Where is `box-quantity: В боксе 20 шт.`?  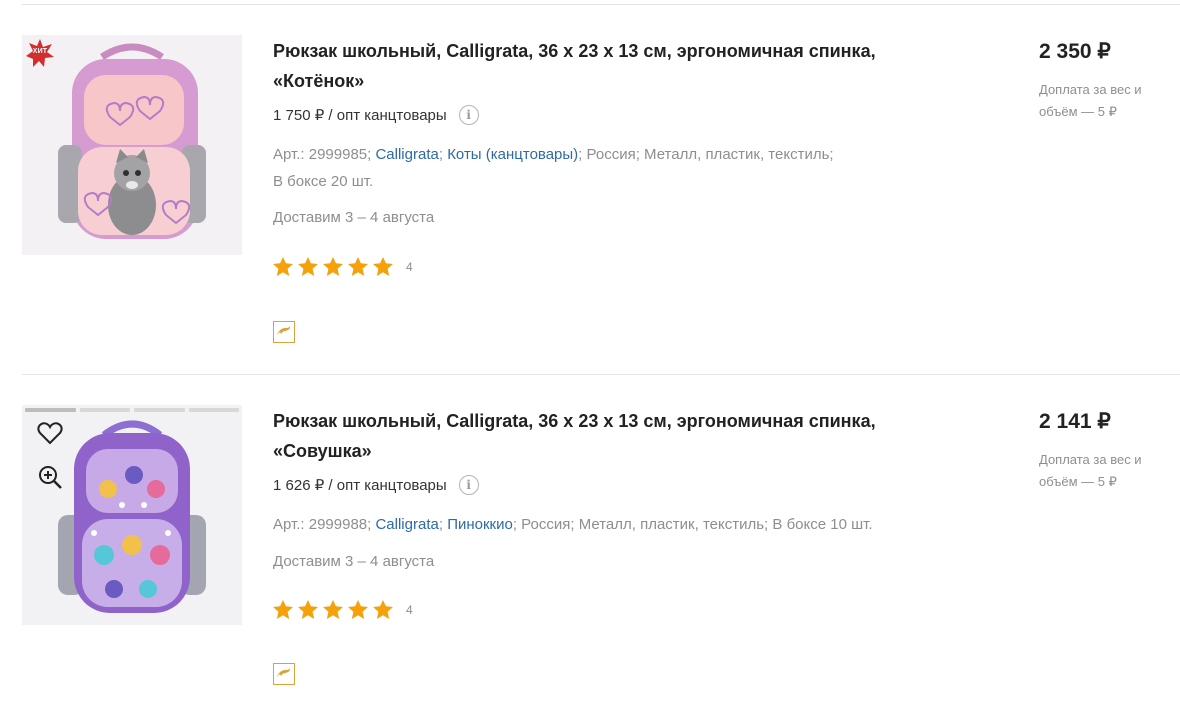
box-quantity: В боксе 20 шт. is located at coordinates (323, 181).